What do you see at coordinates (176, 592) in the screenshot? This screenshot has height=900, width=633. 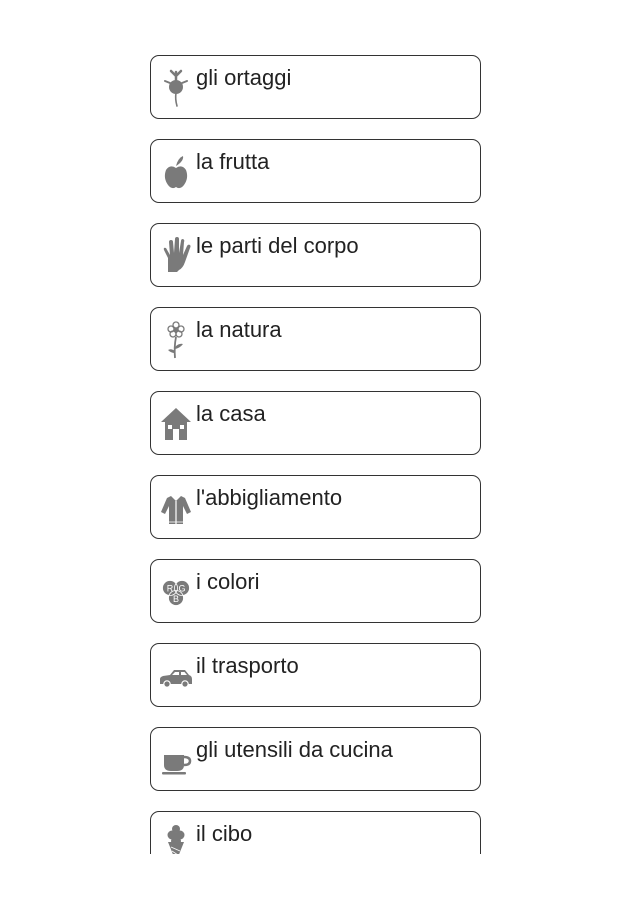 I see `rgb-colors-icon: R G B` at bounding box center [176, 592].